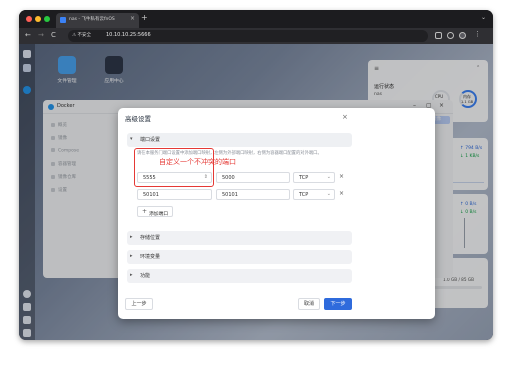 Image resolution: width=512 pixels, height=366 pixels. Describe the element at coordinates (144, 17) in the screenshot. I see `new-tab-button: +` at that location.